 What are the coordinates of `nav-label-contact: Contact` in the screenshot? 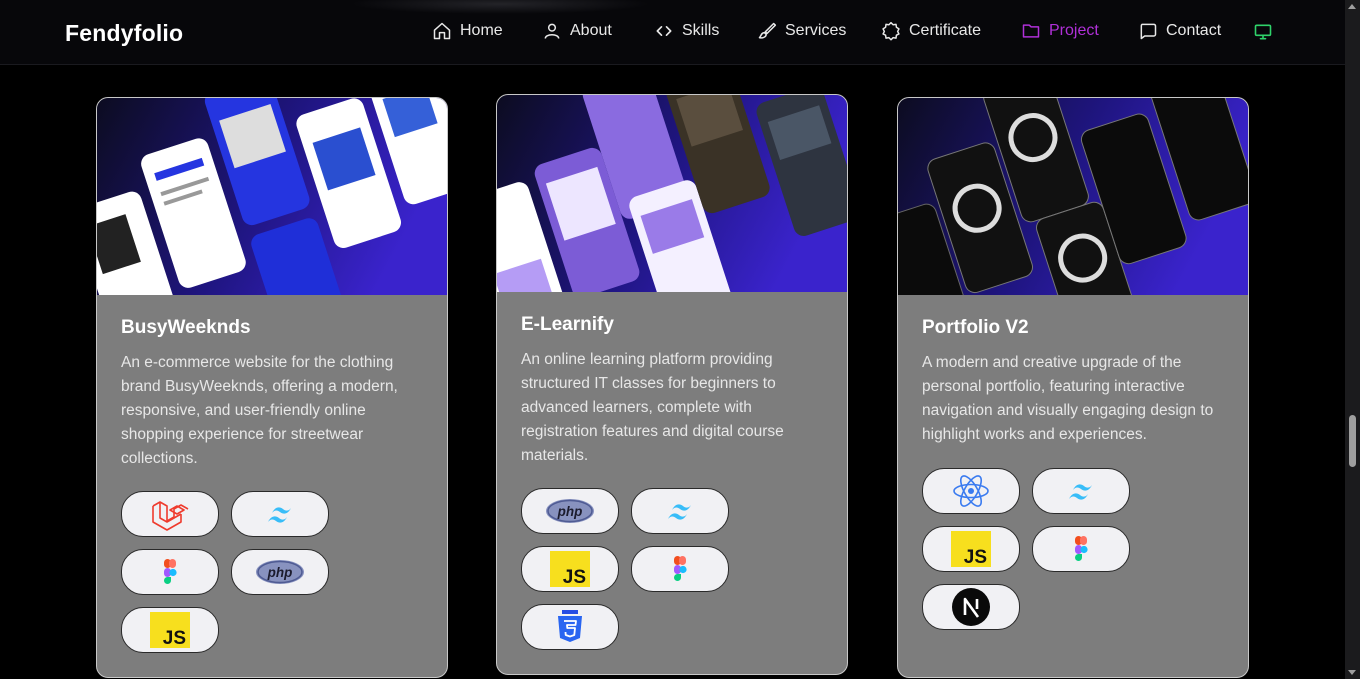 It's located at (1194, 30).